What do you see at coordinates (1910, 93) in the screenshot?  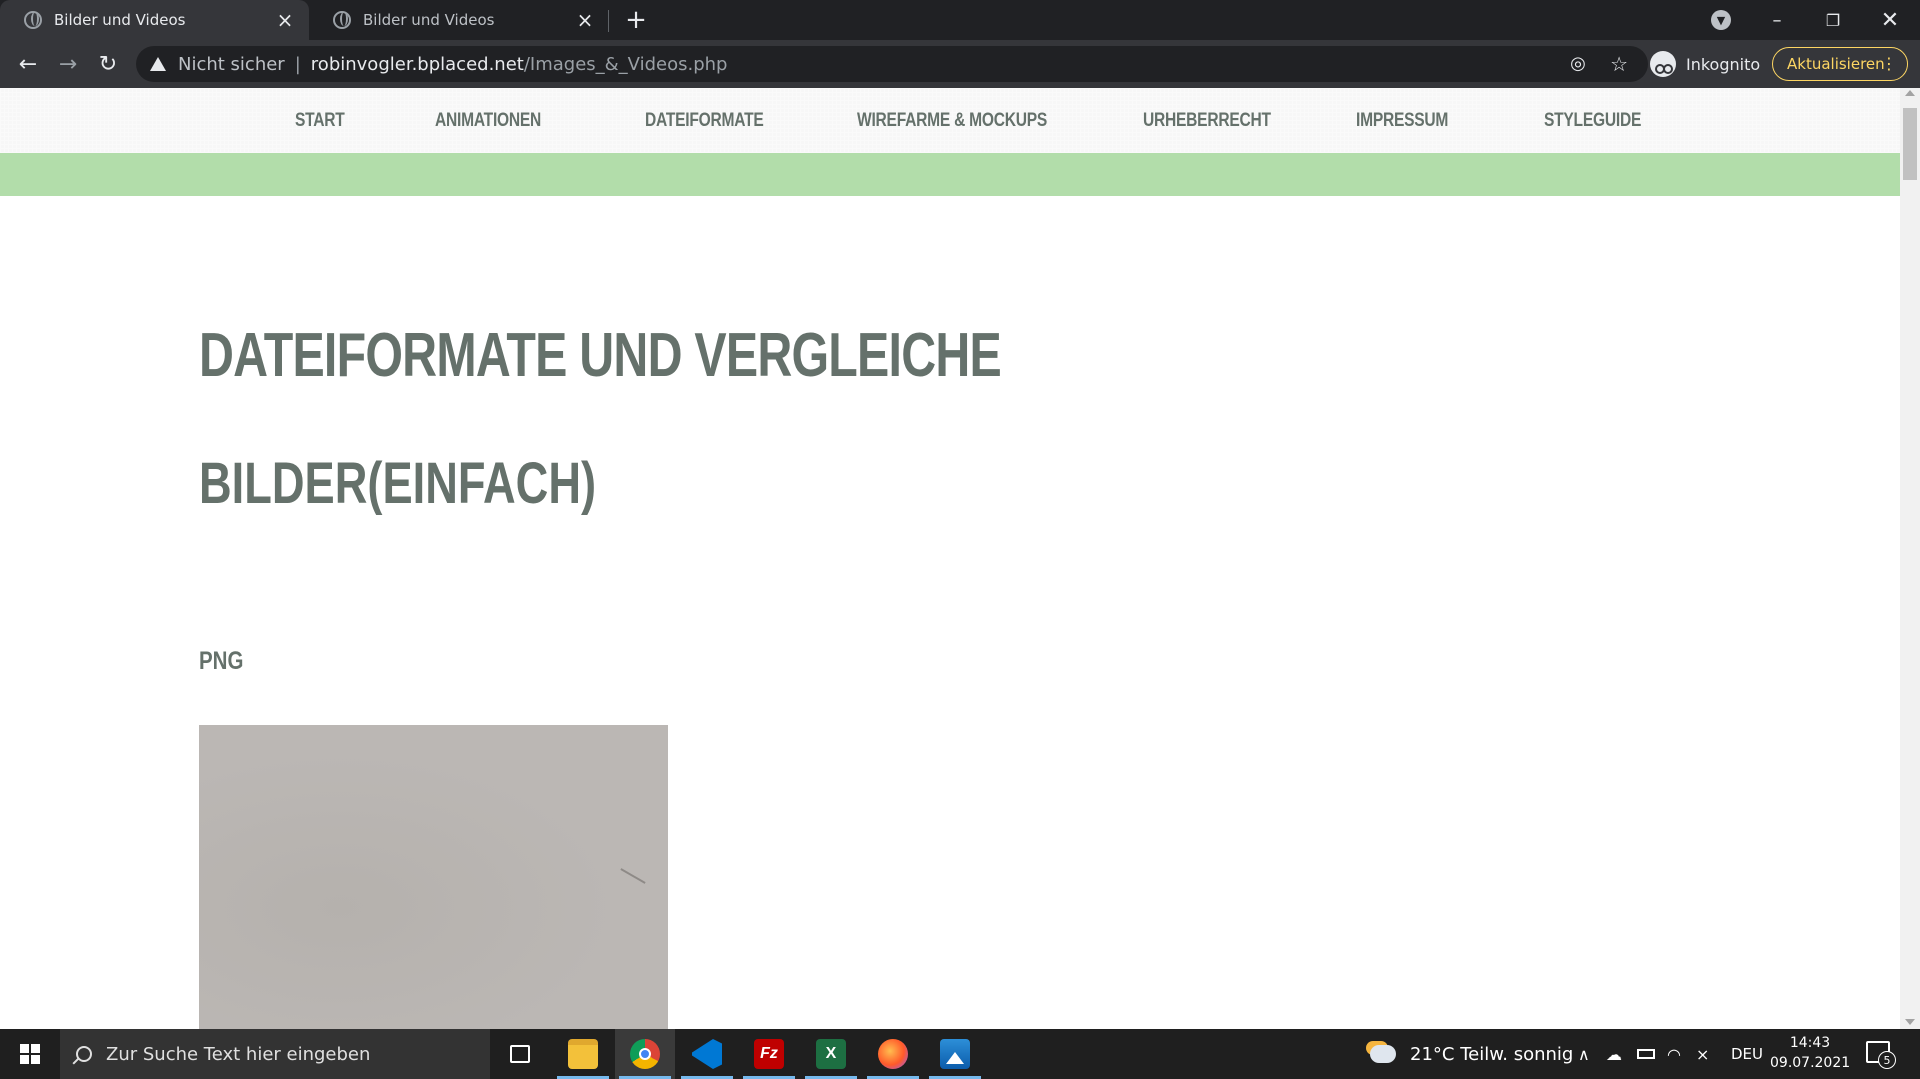 I see `scroll-up-arrow-icon` at bounding box center [1910, 93].